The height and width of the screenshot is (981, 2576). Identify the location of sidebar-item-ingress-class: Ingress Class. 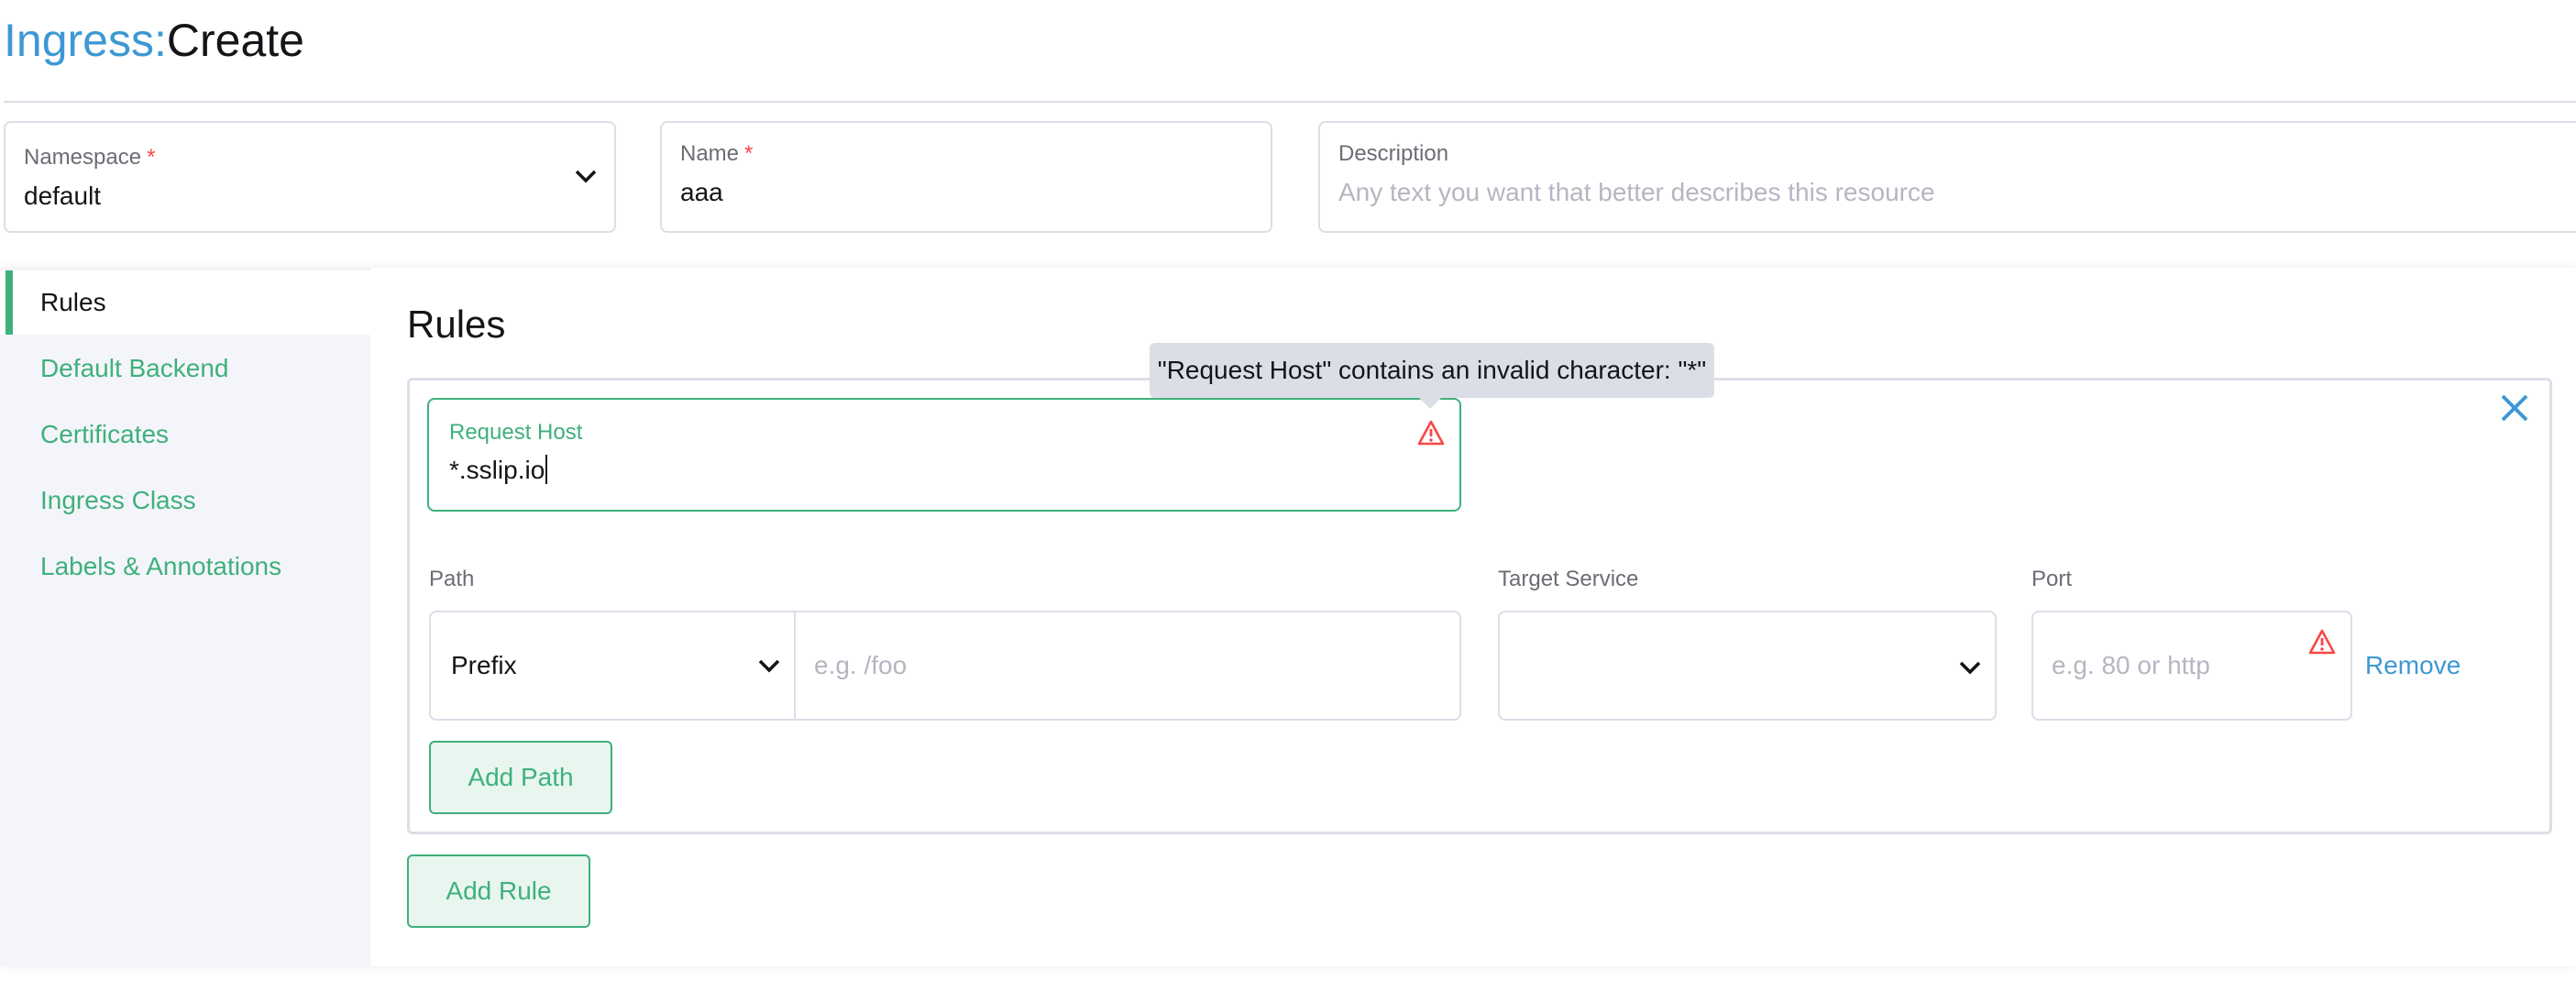
(118, 500).